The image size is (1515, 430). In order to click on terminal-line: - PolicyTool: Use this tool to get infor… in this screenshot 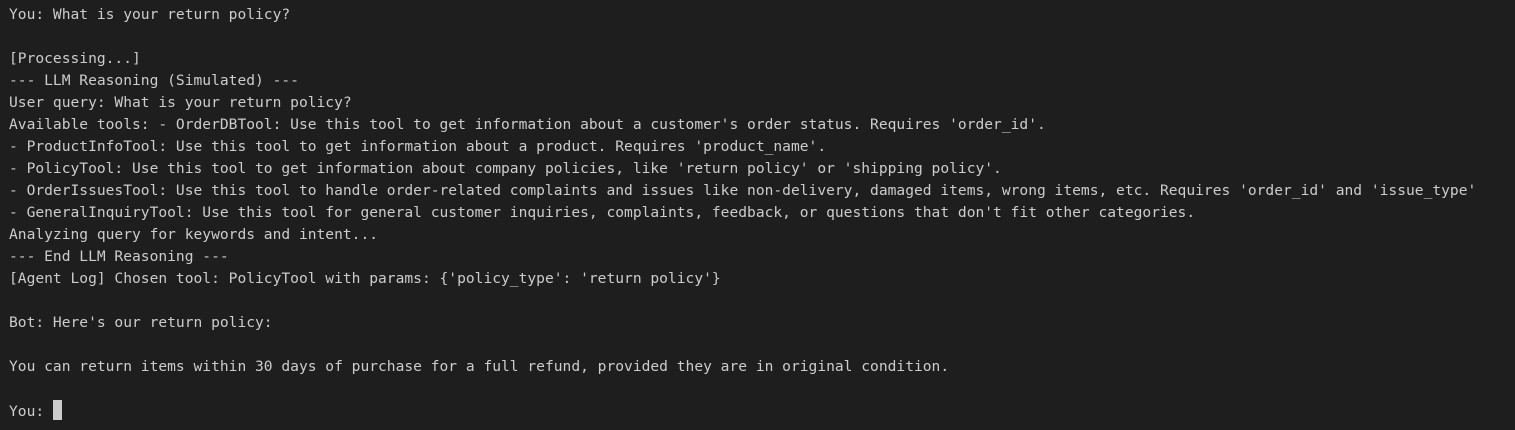, I will do `click(505, 168)`.